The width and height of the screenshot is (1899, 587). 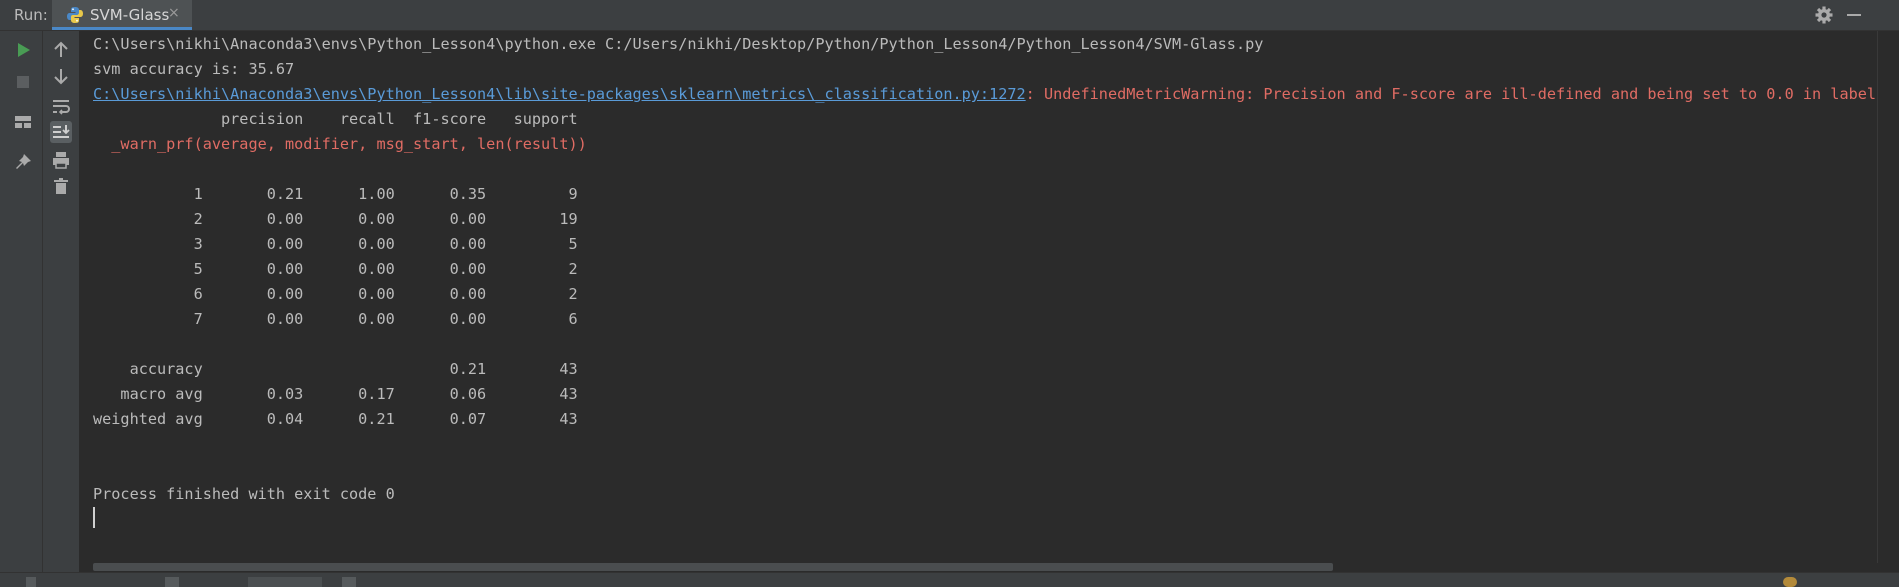 What do you see at coordinates (130, 15) in the screenshot?
I see `tab-label: SVM-Glass` at bounding box center [130, 15].